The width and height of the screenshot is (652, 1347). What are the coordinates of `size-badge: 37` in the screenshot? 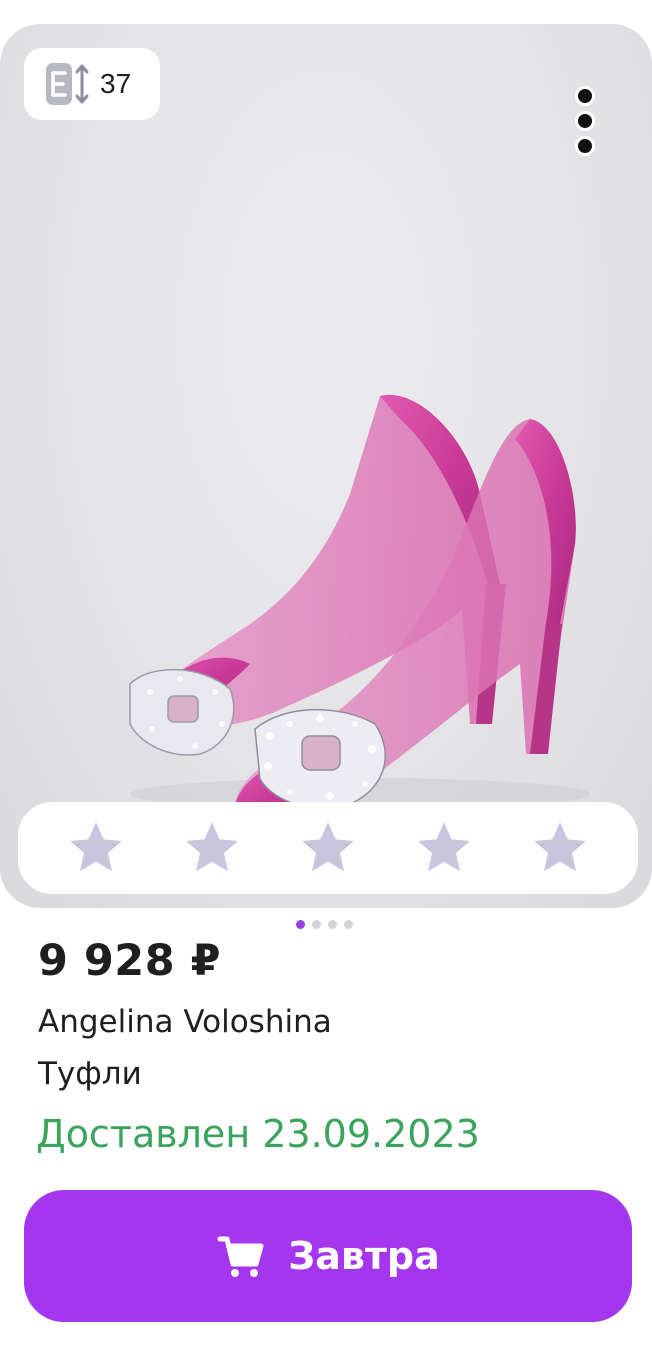 It's located at (92, 84).